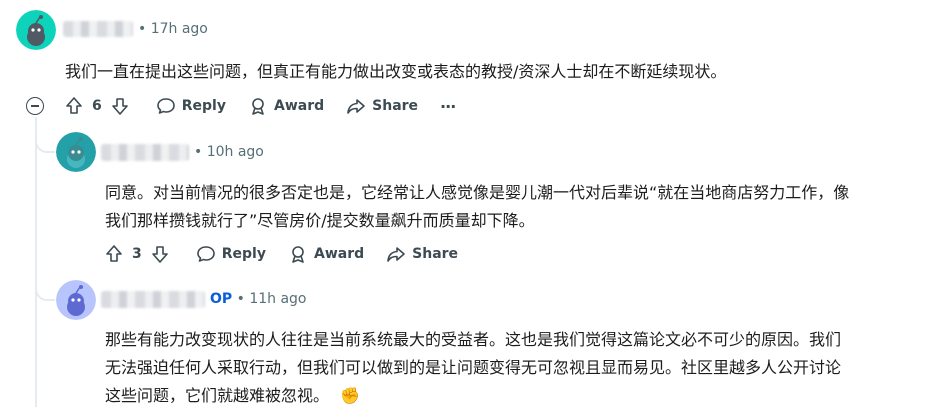 This screenshot has width=943, height=410. I want to click on op-badge: OP, so click(221, 299).